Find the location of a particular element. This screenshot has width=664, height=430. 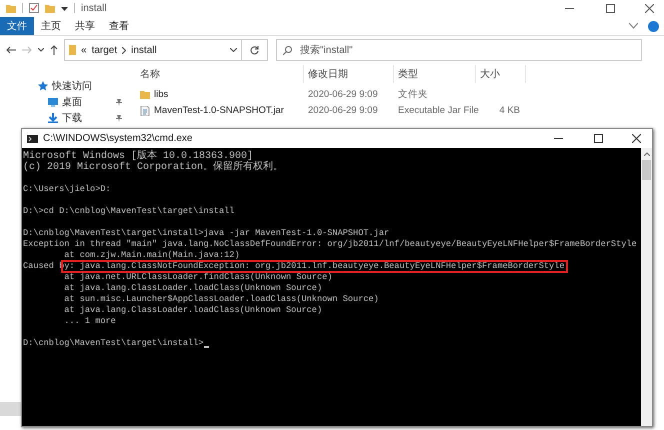

column-header: 修改日期 is located at coordinates (349, 74).